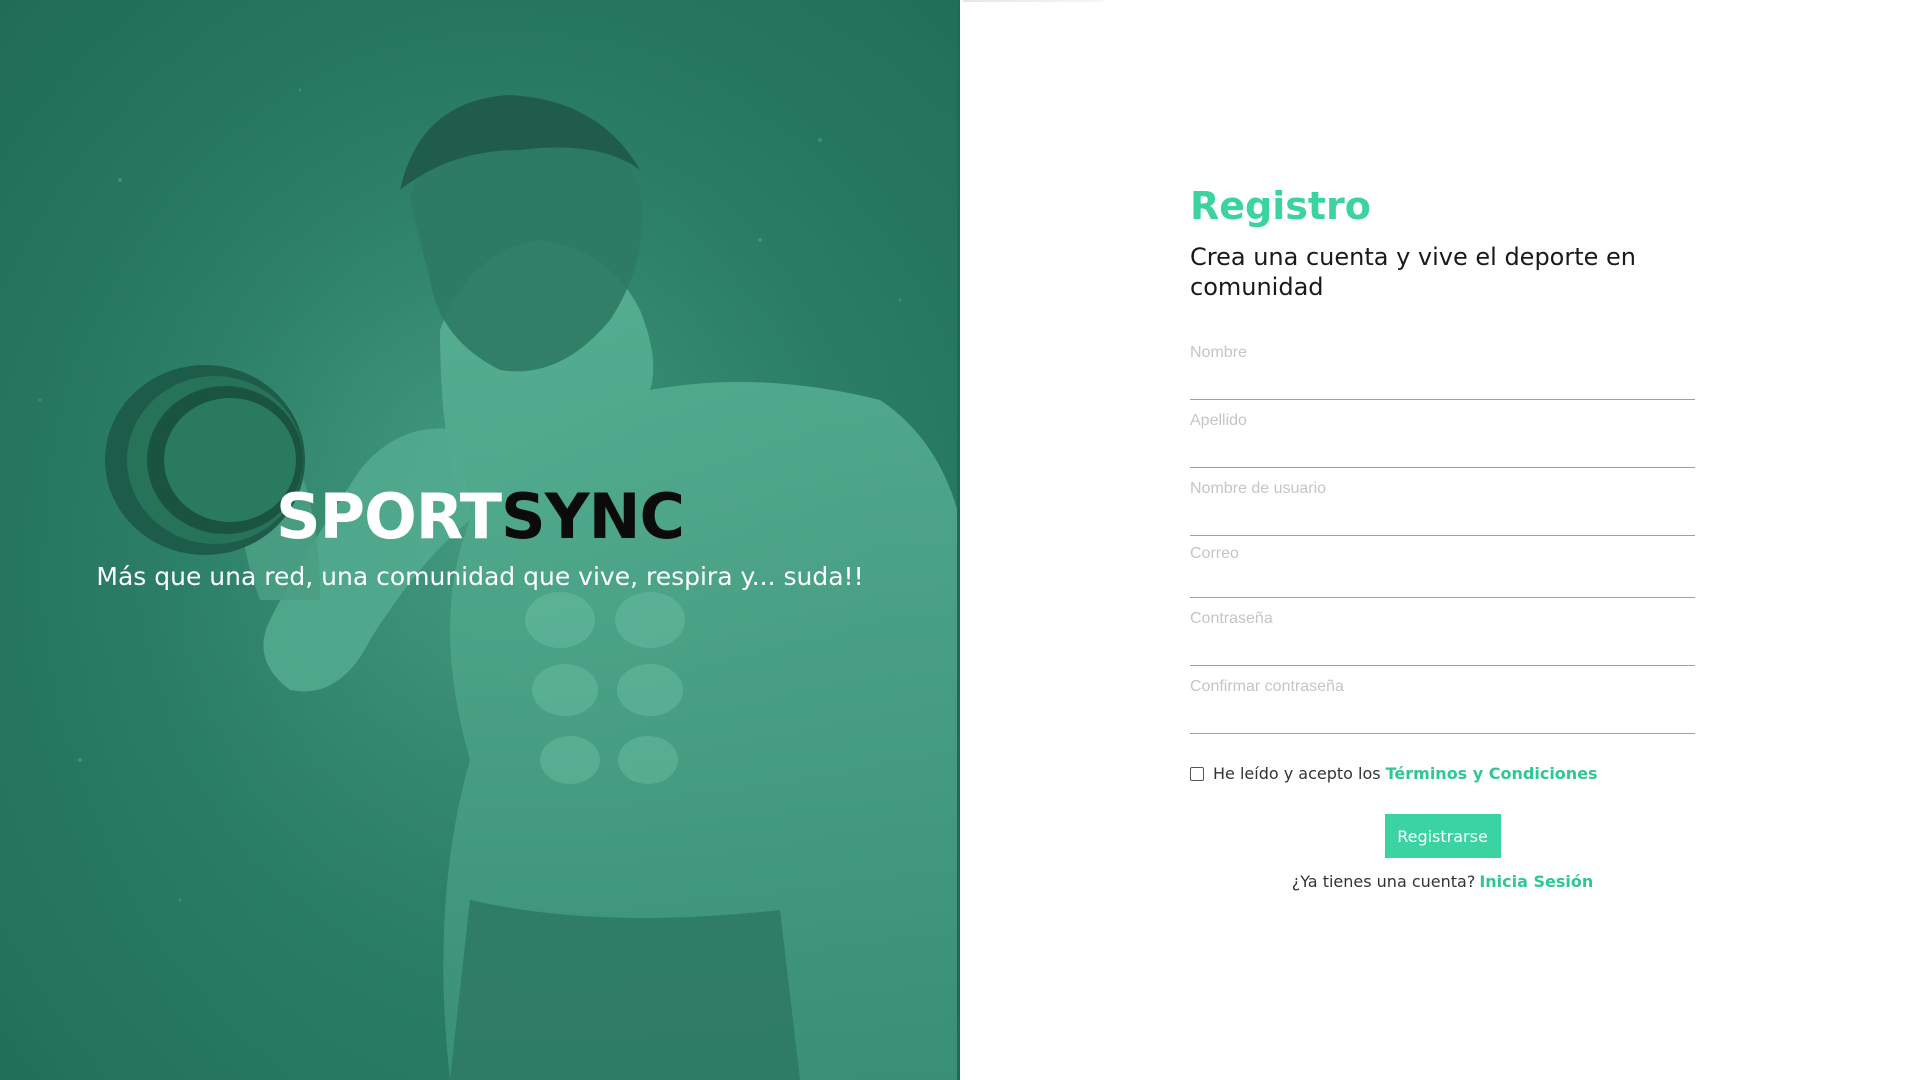 The height and width of the screenshot is (1080, 1920). I want to click on login-prompt: ¿Ya tienes una cuenta? Inicia Sesión, so click(1442, 881).